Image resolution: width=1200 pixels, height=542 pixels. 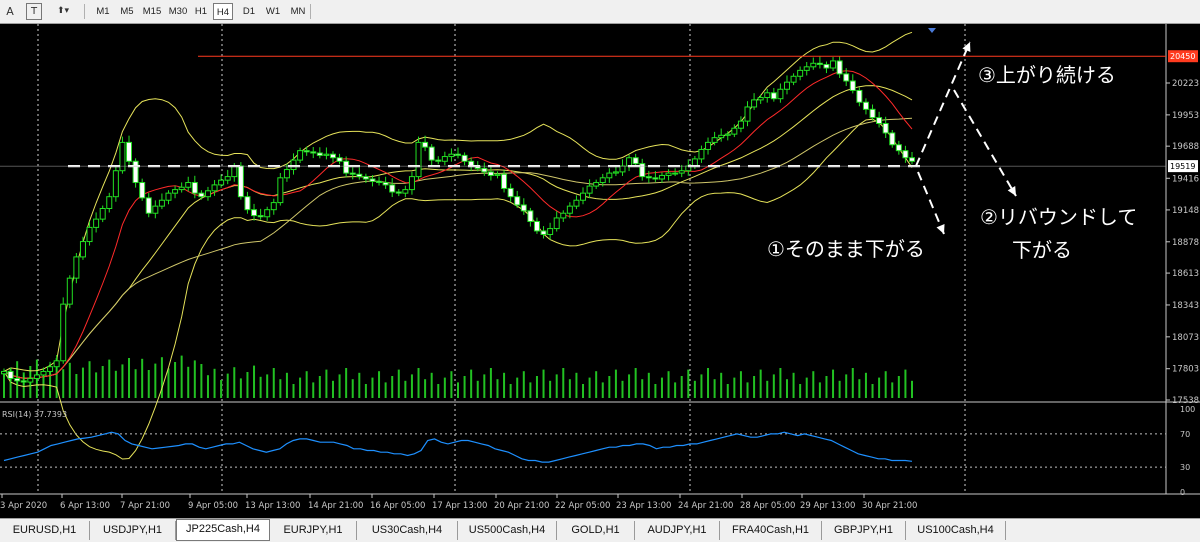 What do you see at coordinates (864, 530) in the screenshot?
I see `tab-gbpjpy-h1: GBPJPY,H1` at bounding box center [864, 530].